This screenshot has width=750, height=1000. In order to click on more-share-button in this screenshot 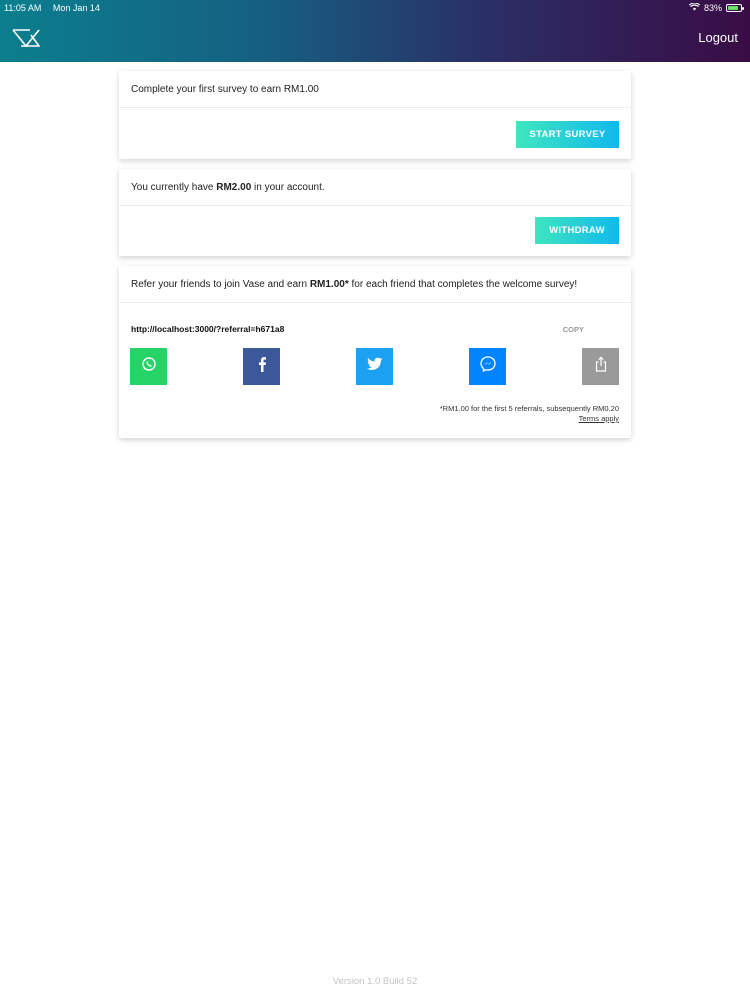, I will do `click(600, 366)`.